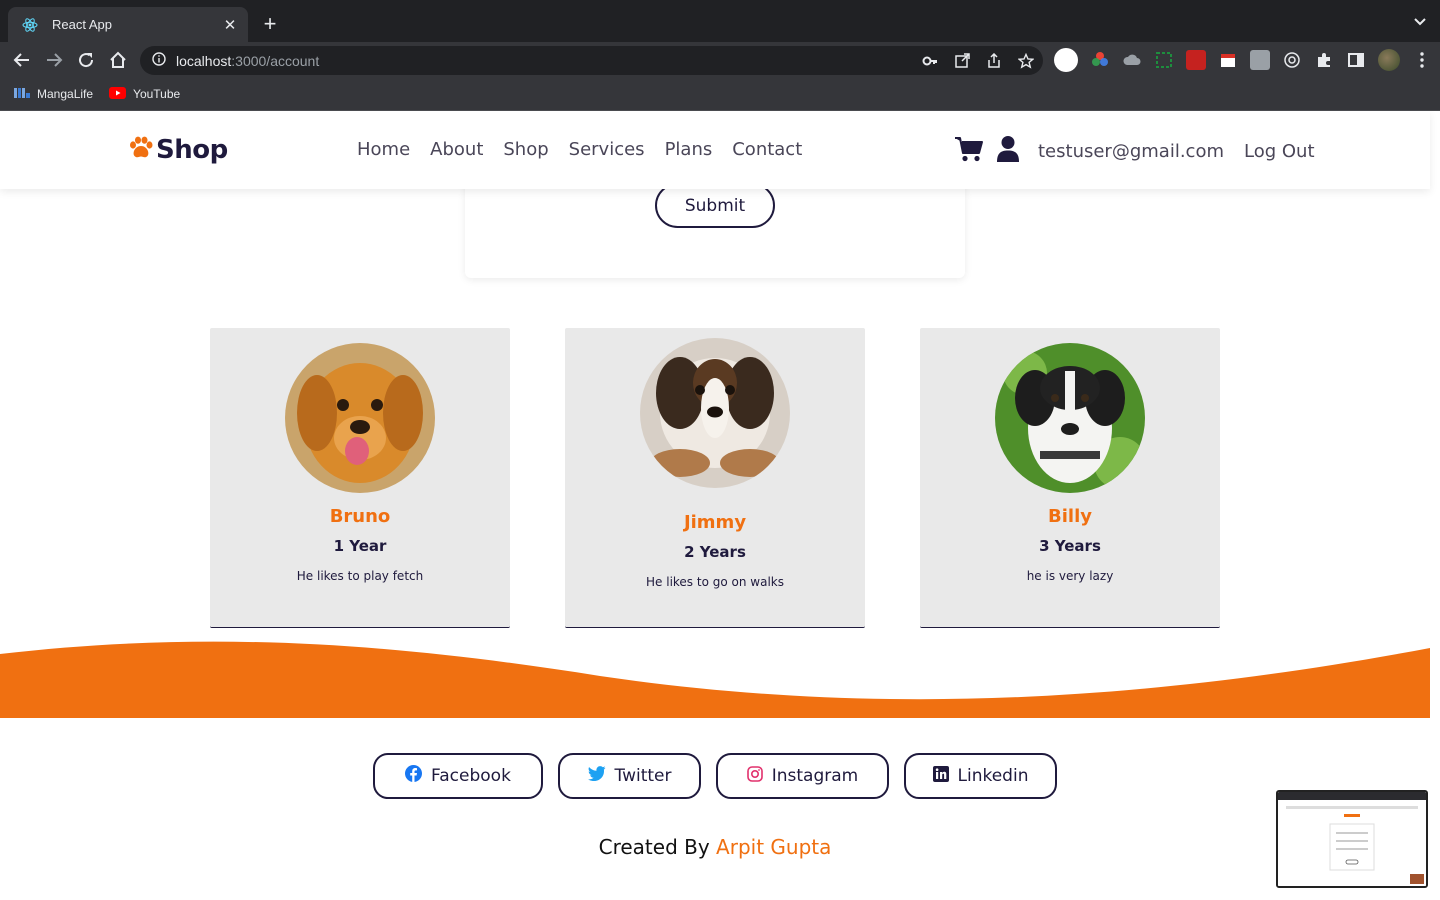  Describe the element at coordinates (1279, 151) in the screenshot. I see `logout-link: Log Out` at that location.